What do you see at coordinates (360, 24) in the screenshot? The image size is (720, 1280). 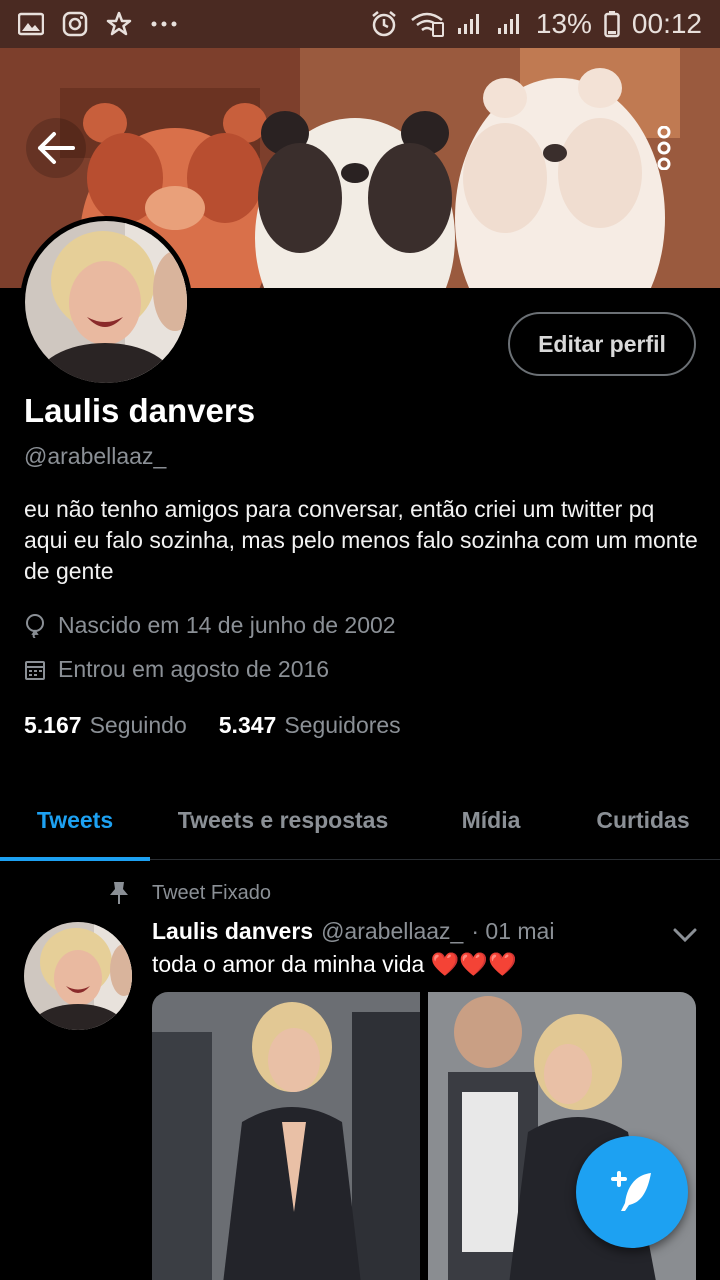 I see `status-bar: 13% 00:12` at bounding box center [360, 24].